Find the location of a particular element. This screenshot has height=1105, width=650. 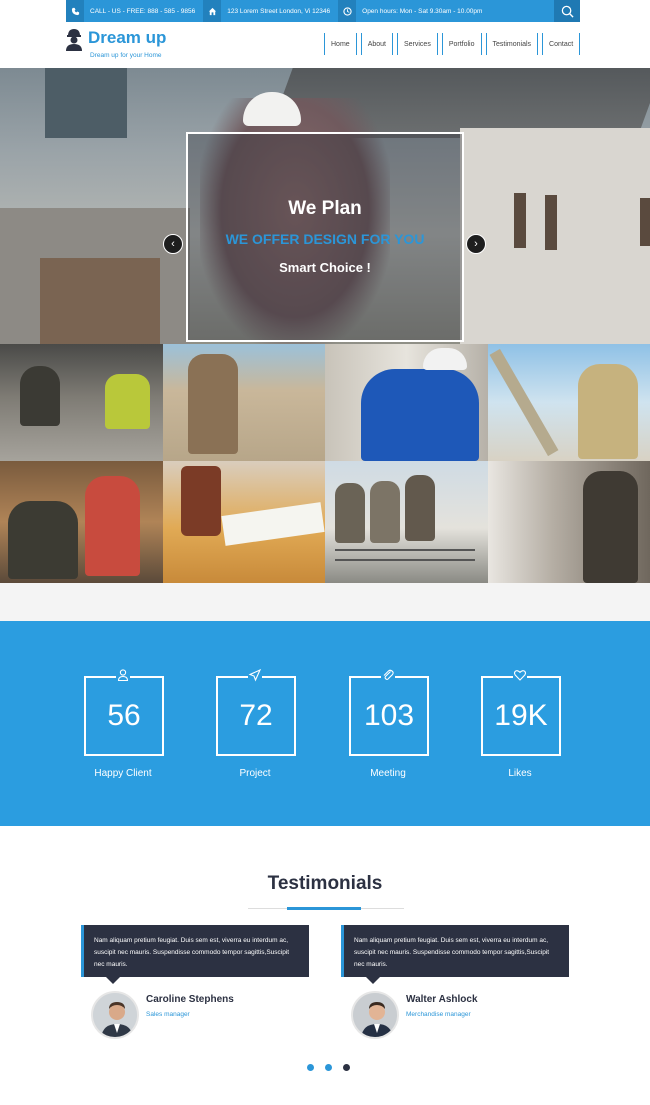

send-icon is located at coordinates (255, 675).